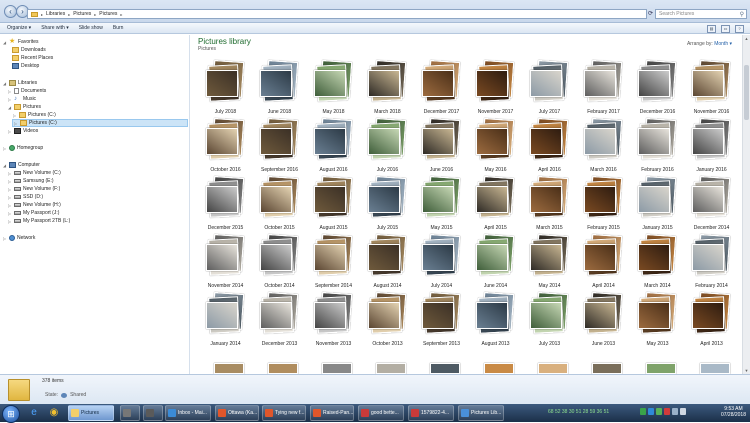 The width and height of the screenshot is (750, 423). I want to click on scroll-down-arrow-icon: ▼, so click(746, 370).